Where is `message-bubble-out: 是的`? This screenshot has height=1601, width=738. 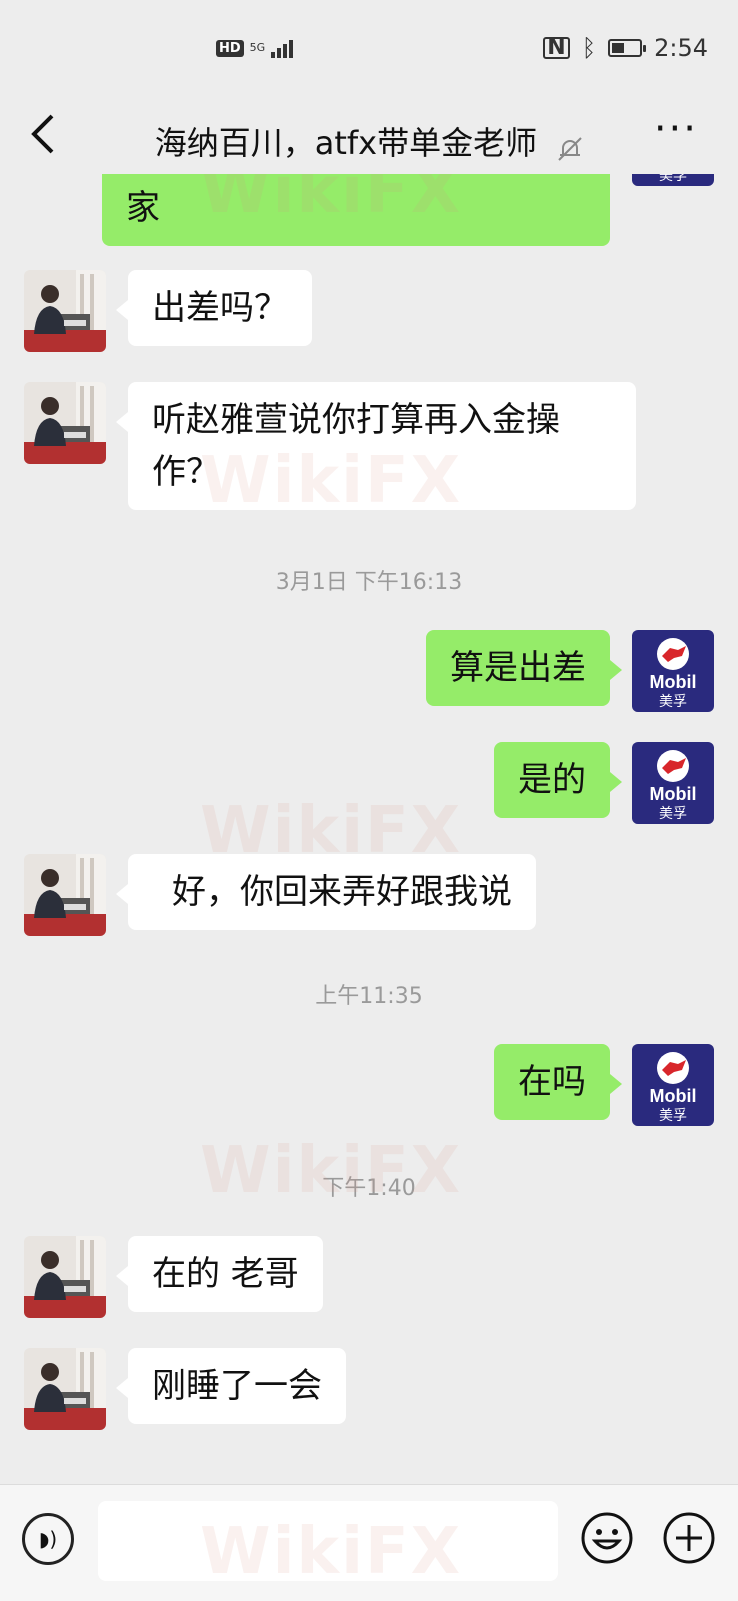 message-bubble-out: 是的 is located at coordinates (558, 780).